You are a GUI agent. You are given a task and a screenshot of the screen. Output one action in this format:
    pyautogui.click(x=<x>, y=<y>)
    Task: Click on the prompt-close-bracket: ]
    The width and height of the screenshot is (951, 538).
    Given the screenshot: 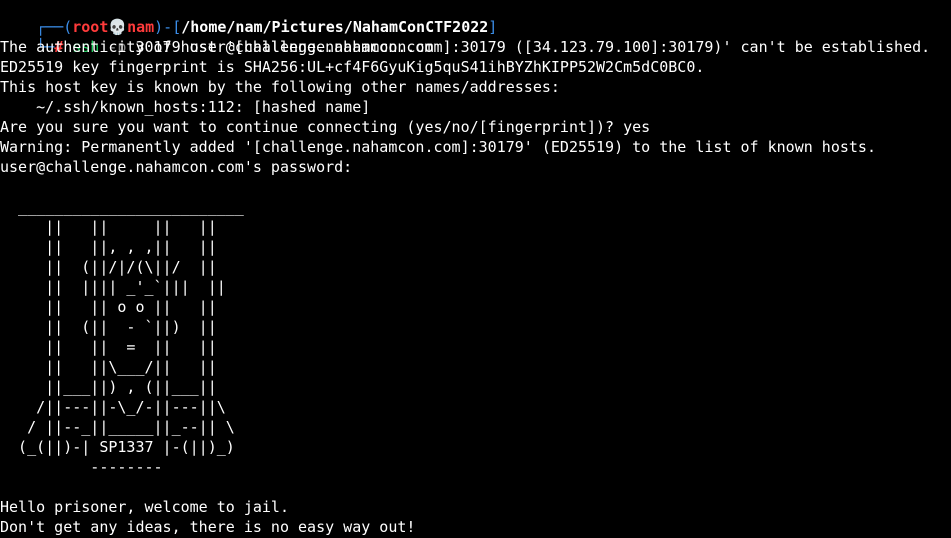 What is the action you would take?
    pyautogui.click(x=493, y=27)
    